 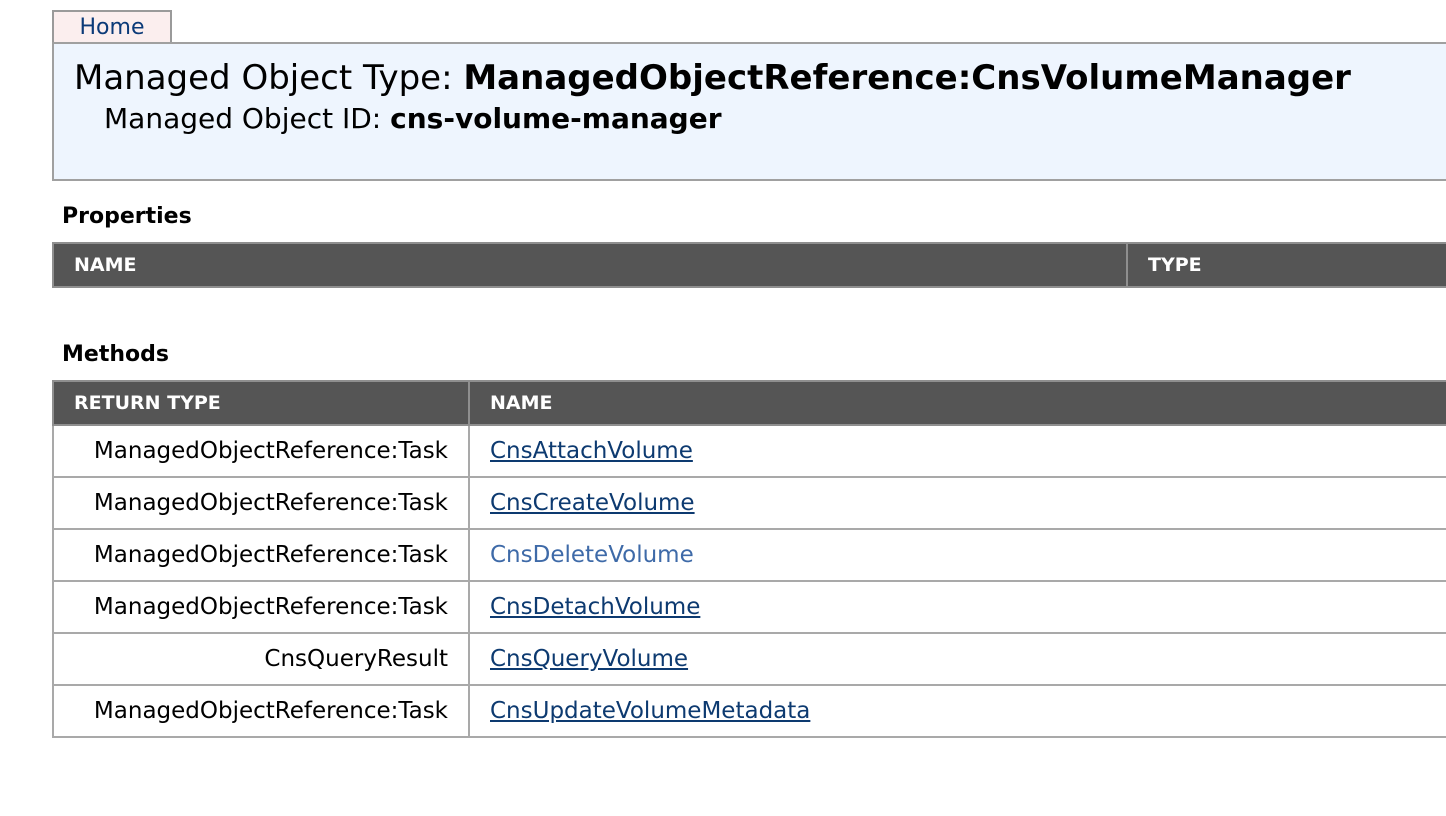 What do you see at coordinates (127, 216) in the screenshot?
I see `properties-heading: Properties` at bounding box center [127, 216].